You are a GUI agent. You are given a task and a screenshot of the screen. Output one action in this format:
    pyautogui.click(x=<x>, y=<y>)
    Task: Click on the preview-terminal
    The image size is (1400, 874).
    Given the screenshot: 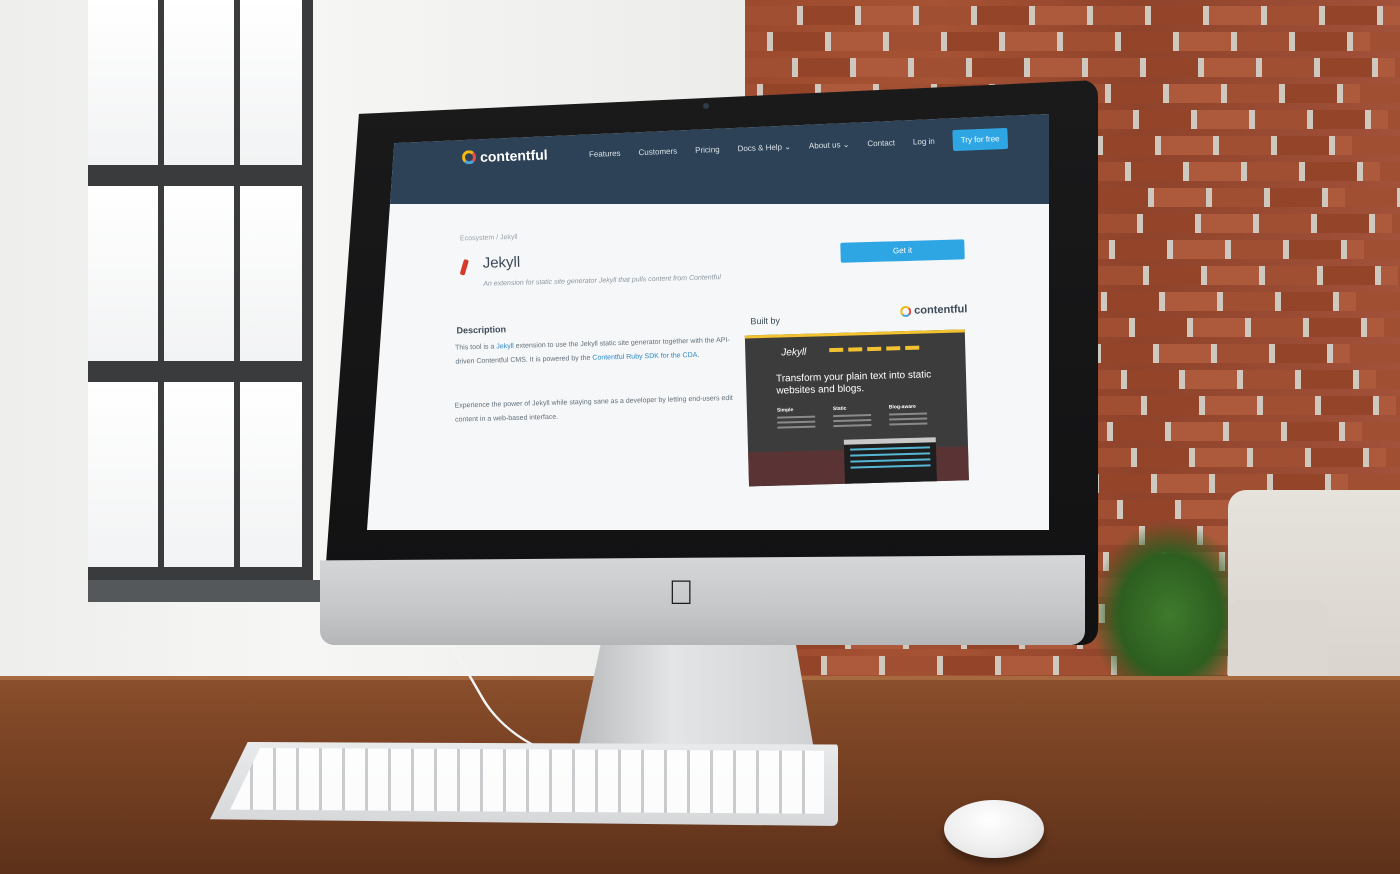 What is the action you would take?
    pyautogui.click(x=890, y=461)
    